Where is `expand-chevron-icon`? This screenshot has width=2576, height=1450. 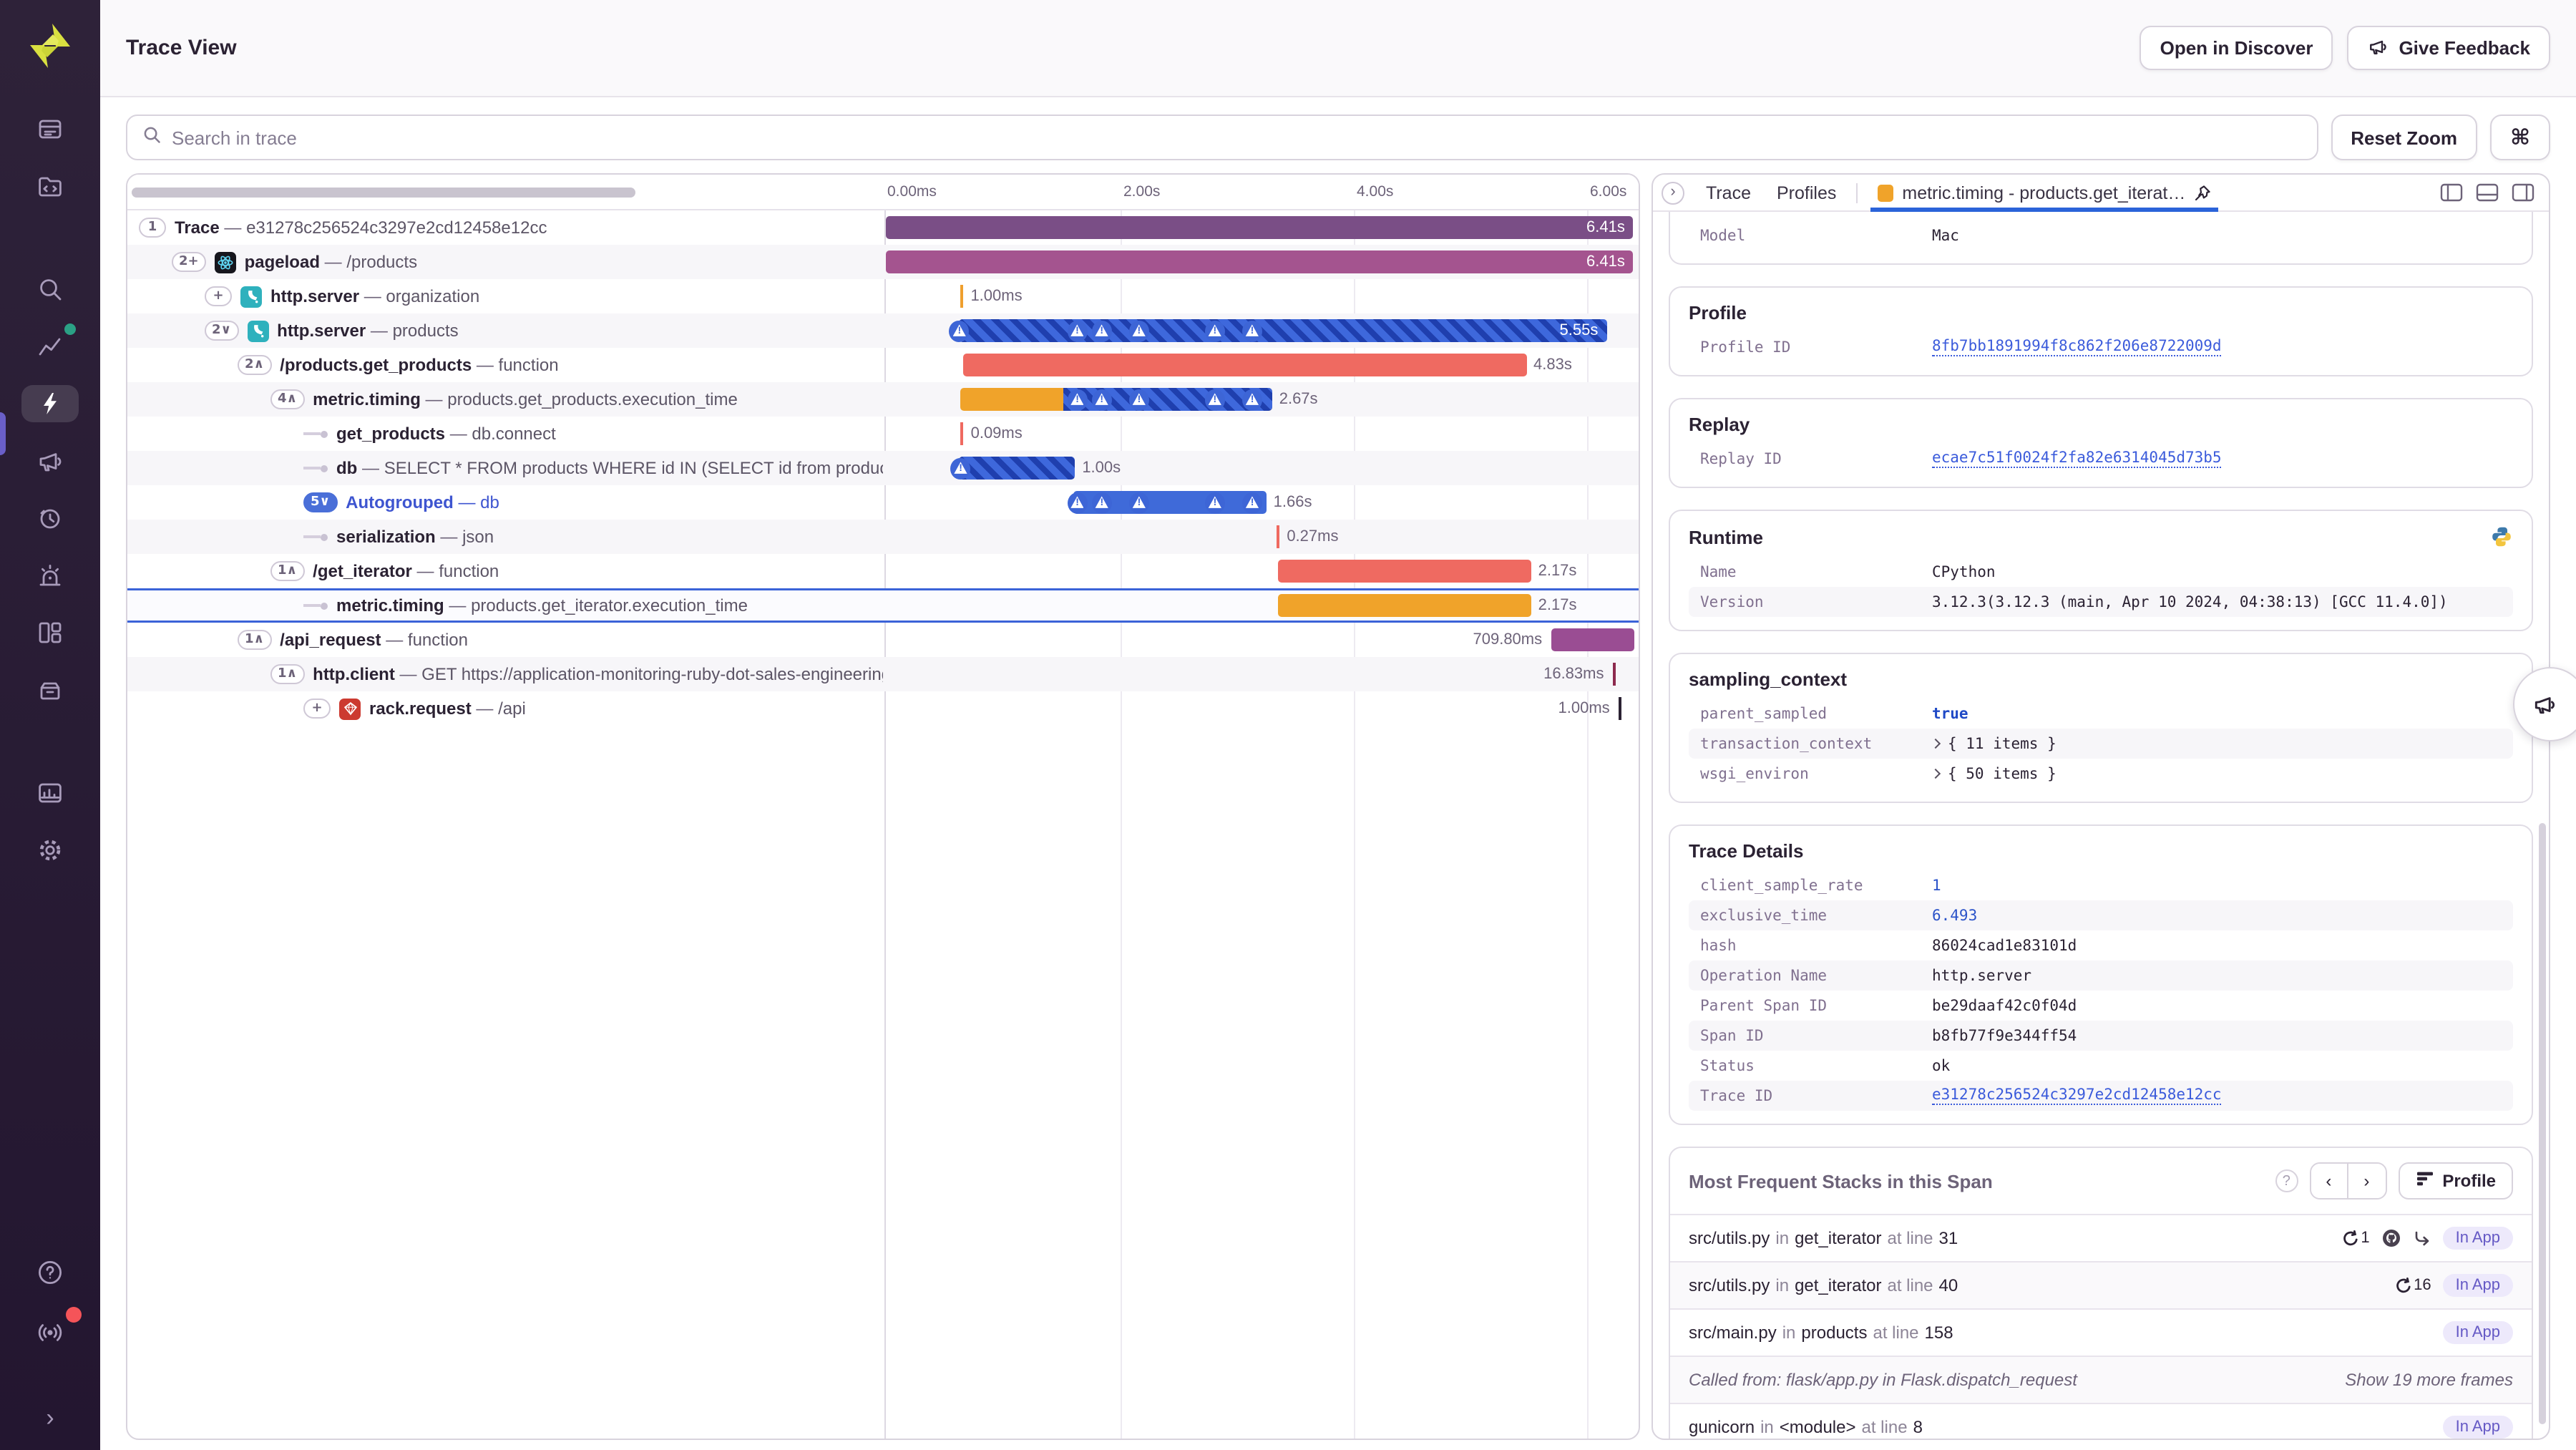
expand-chevron-icon is located at coordinates (1936, 743).